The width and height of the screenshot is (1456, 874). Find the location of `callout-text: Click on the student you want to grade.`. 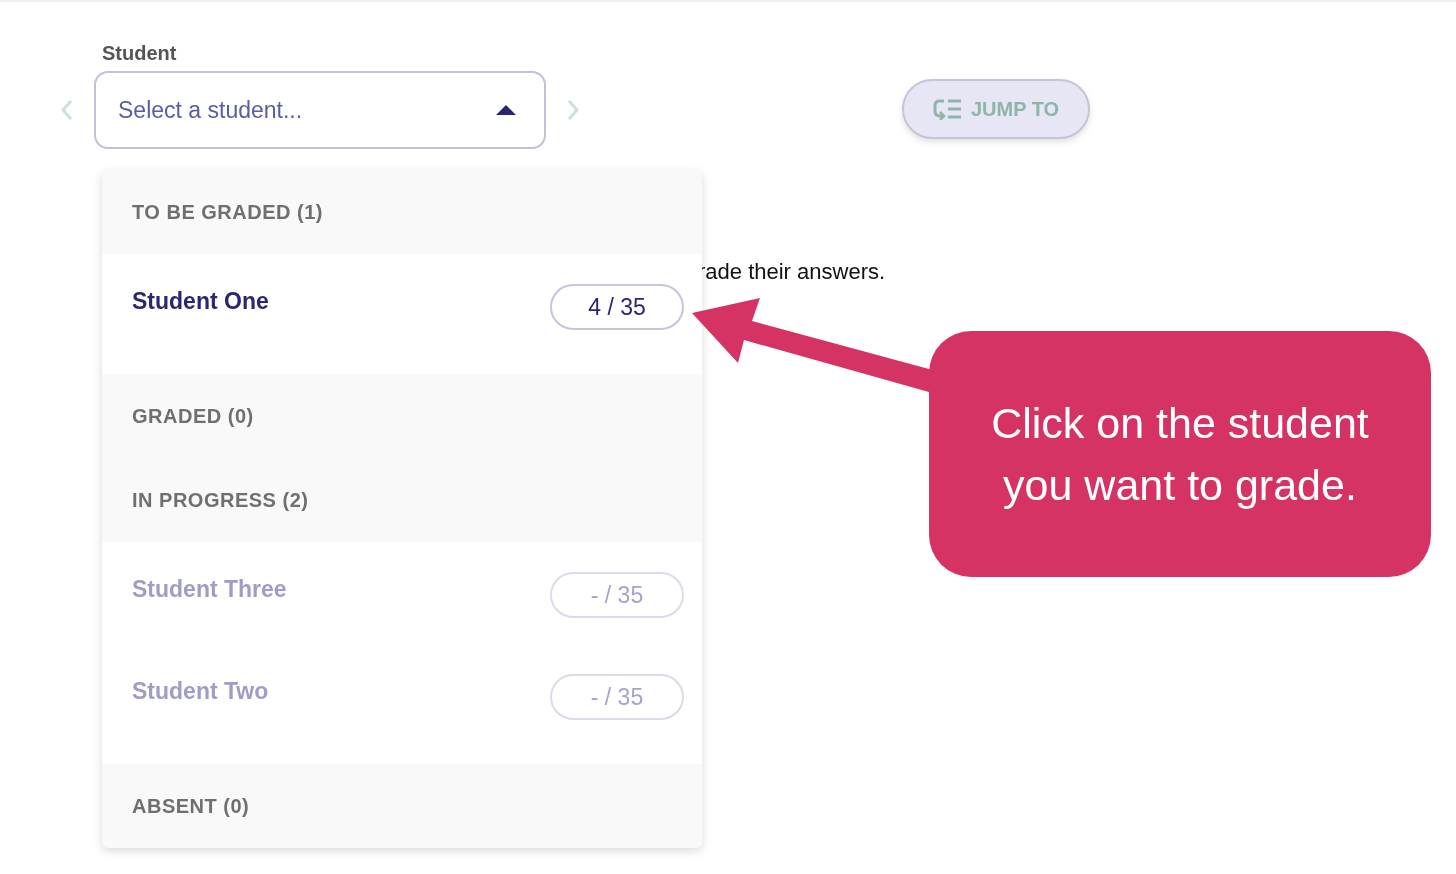

callout-text: Click on the student you want to grade. is located at coordinates (1180, 454).